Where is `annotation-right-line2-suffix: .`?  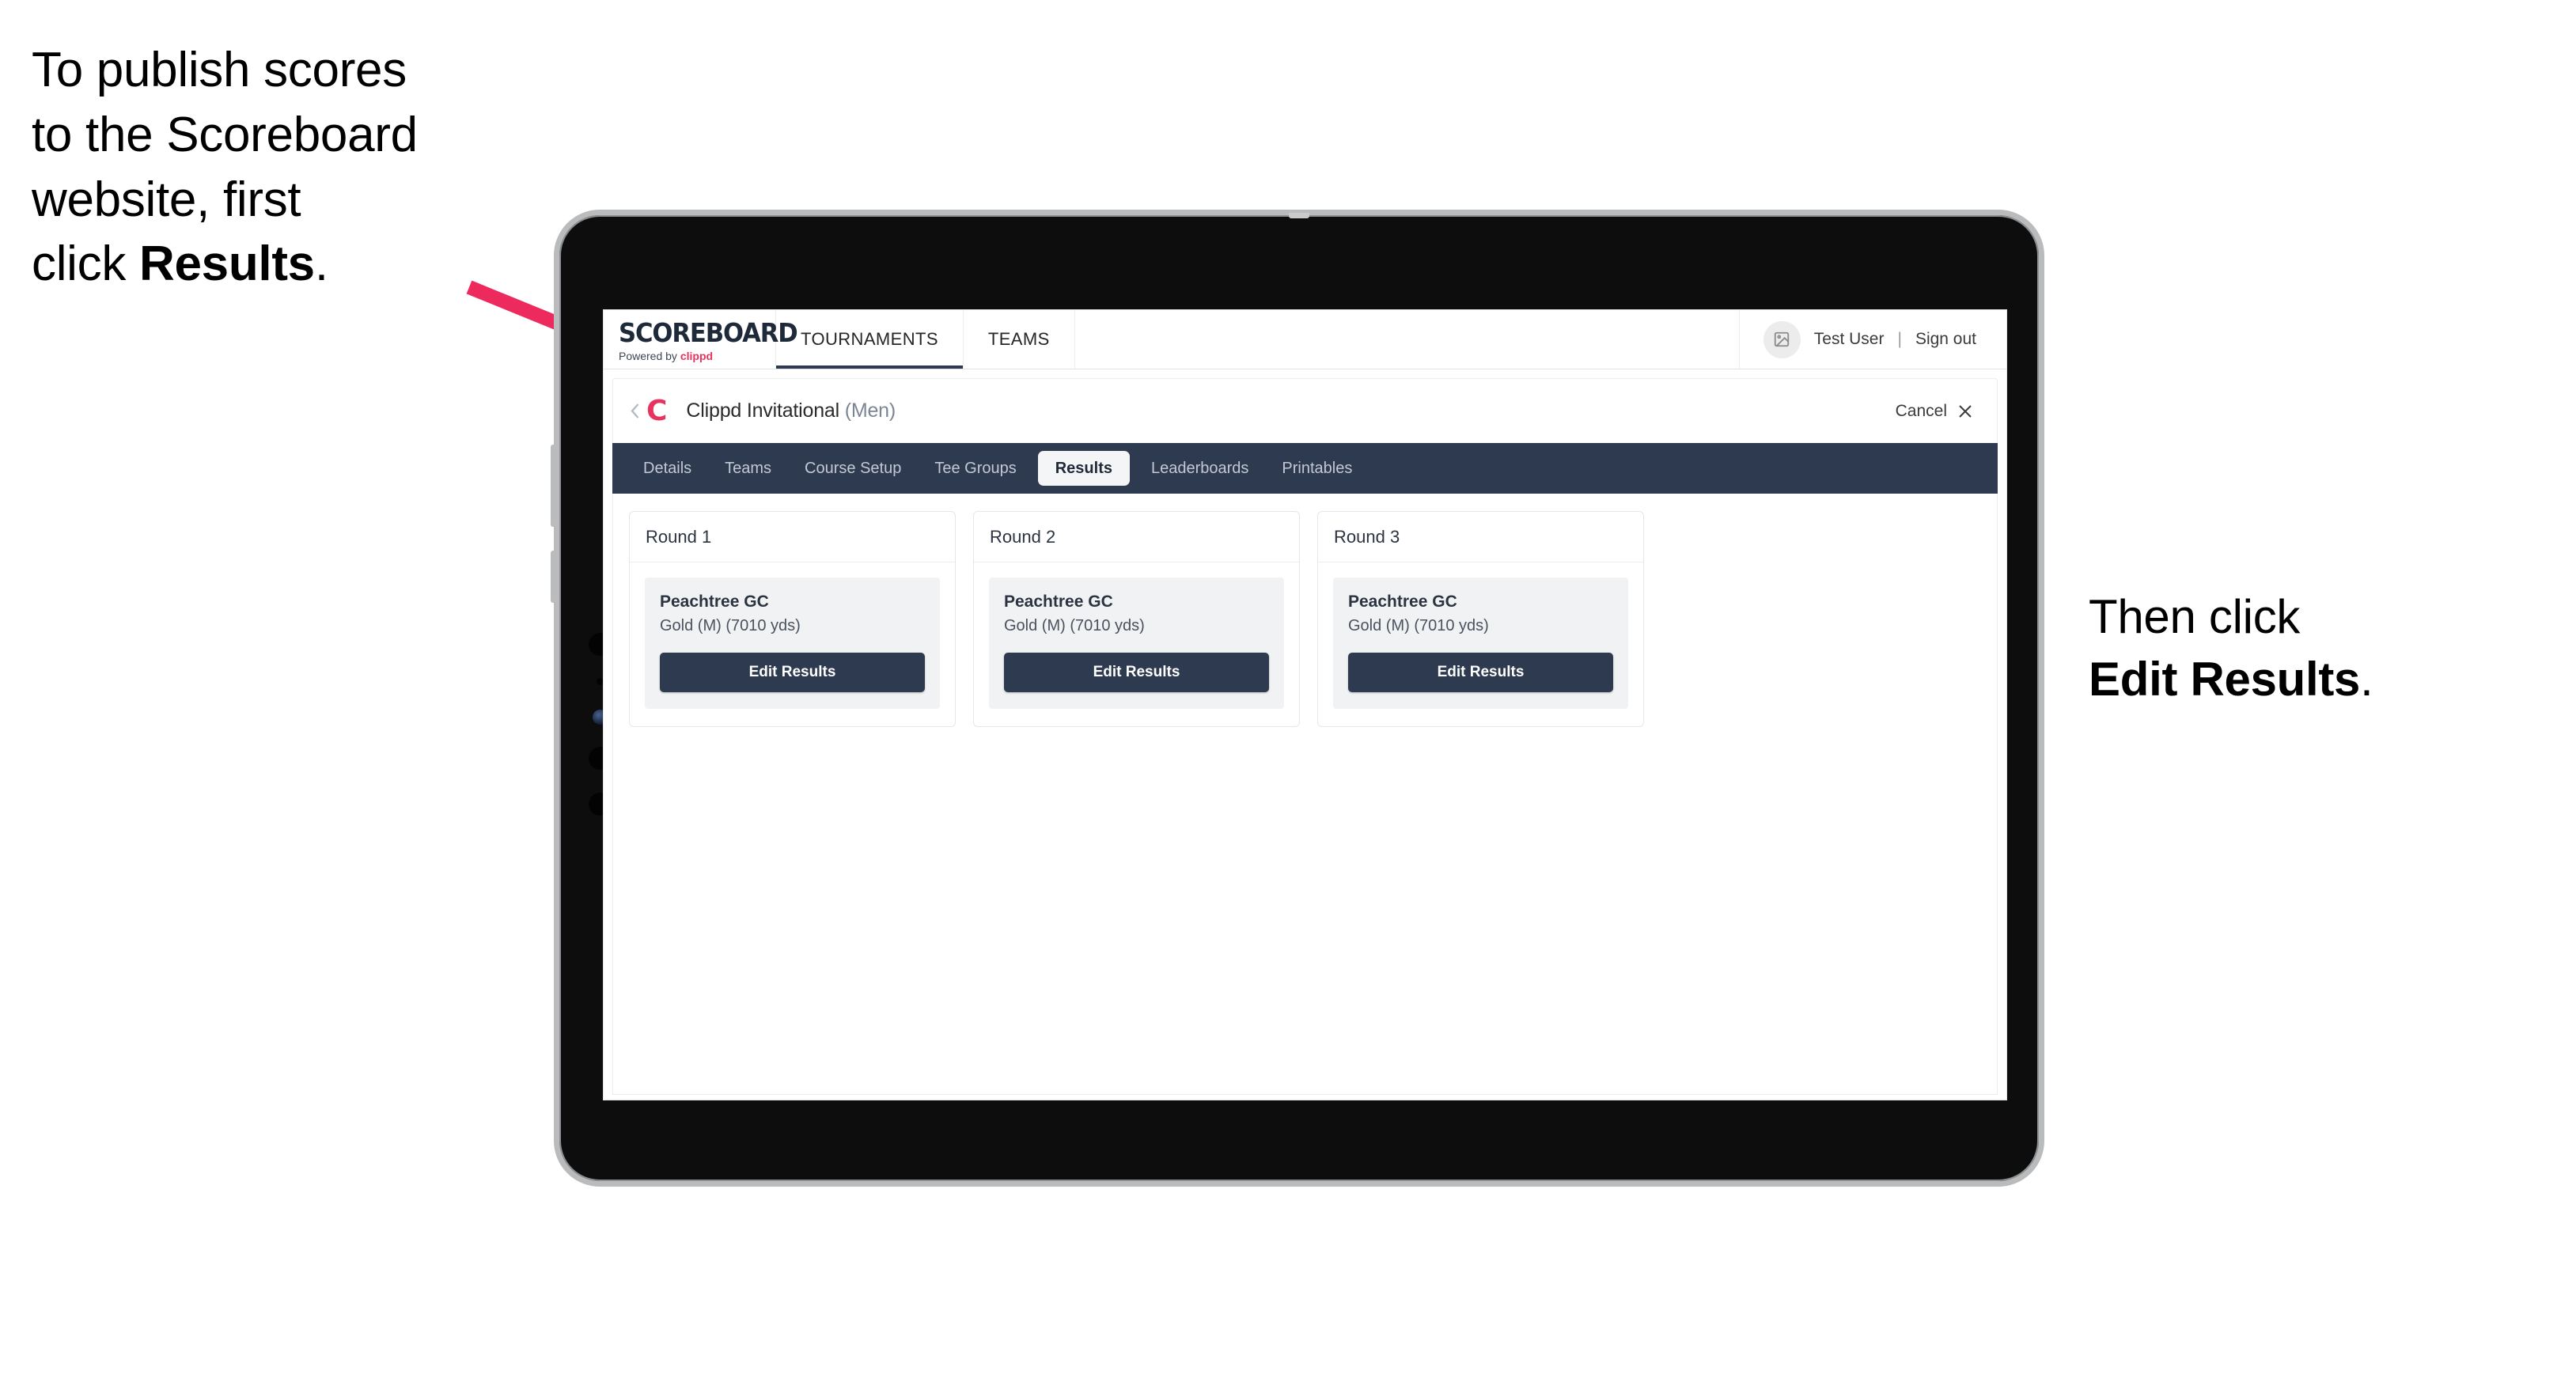
annotation-right-line2-suffix: . is located at coordinates (2366, 679).